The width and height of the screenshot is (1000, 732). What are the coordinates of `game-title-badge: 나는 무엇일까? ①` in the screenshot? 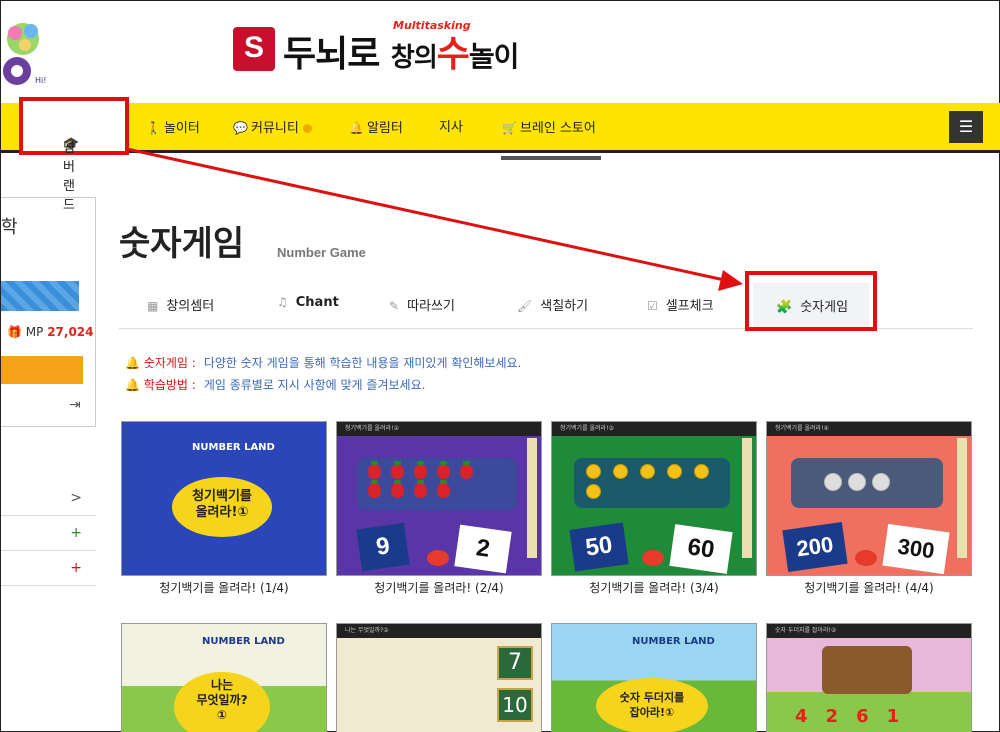 It's located at (222, 702).